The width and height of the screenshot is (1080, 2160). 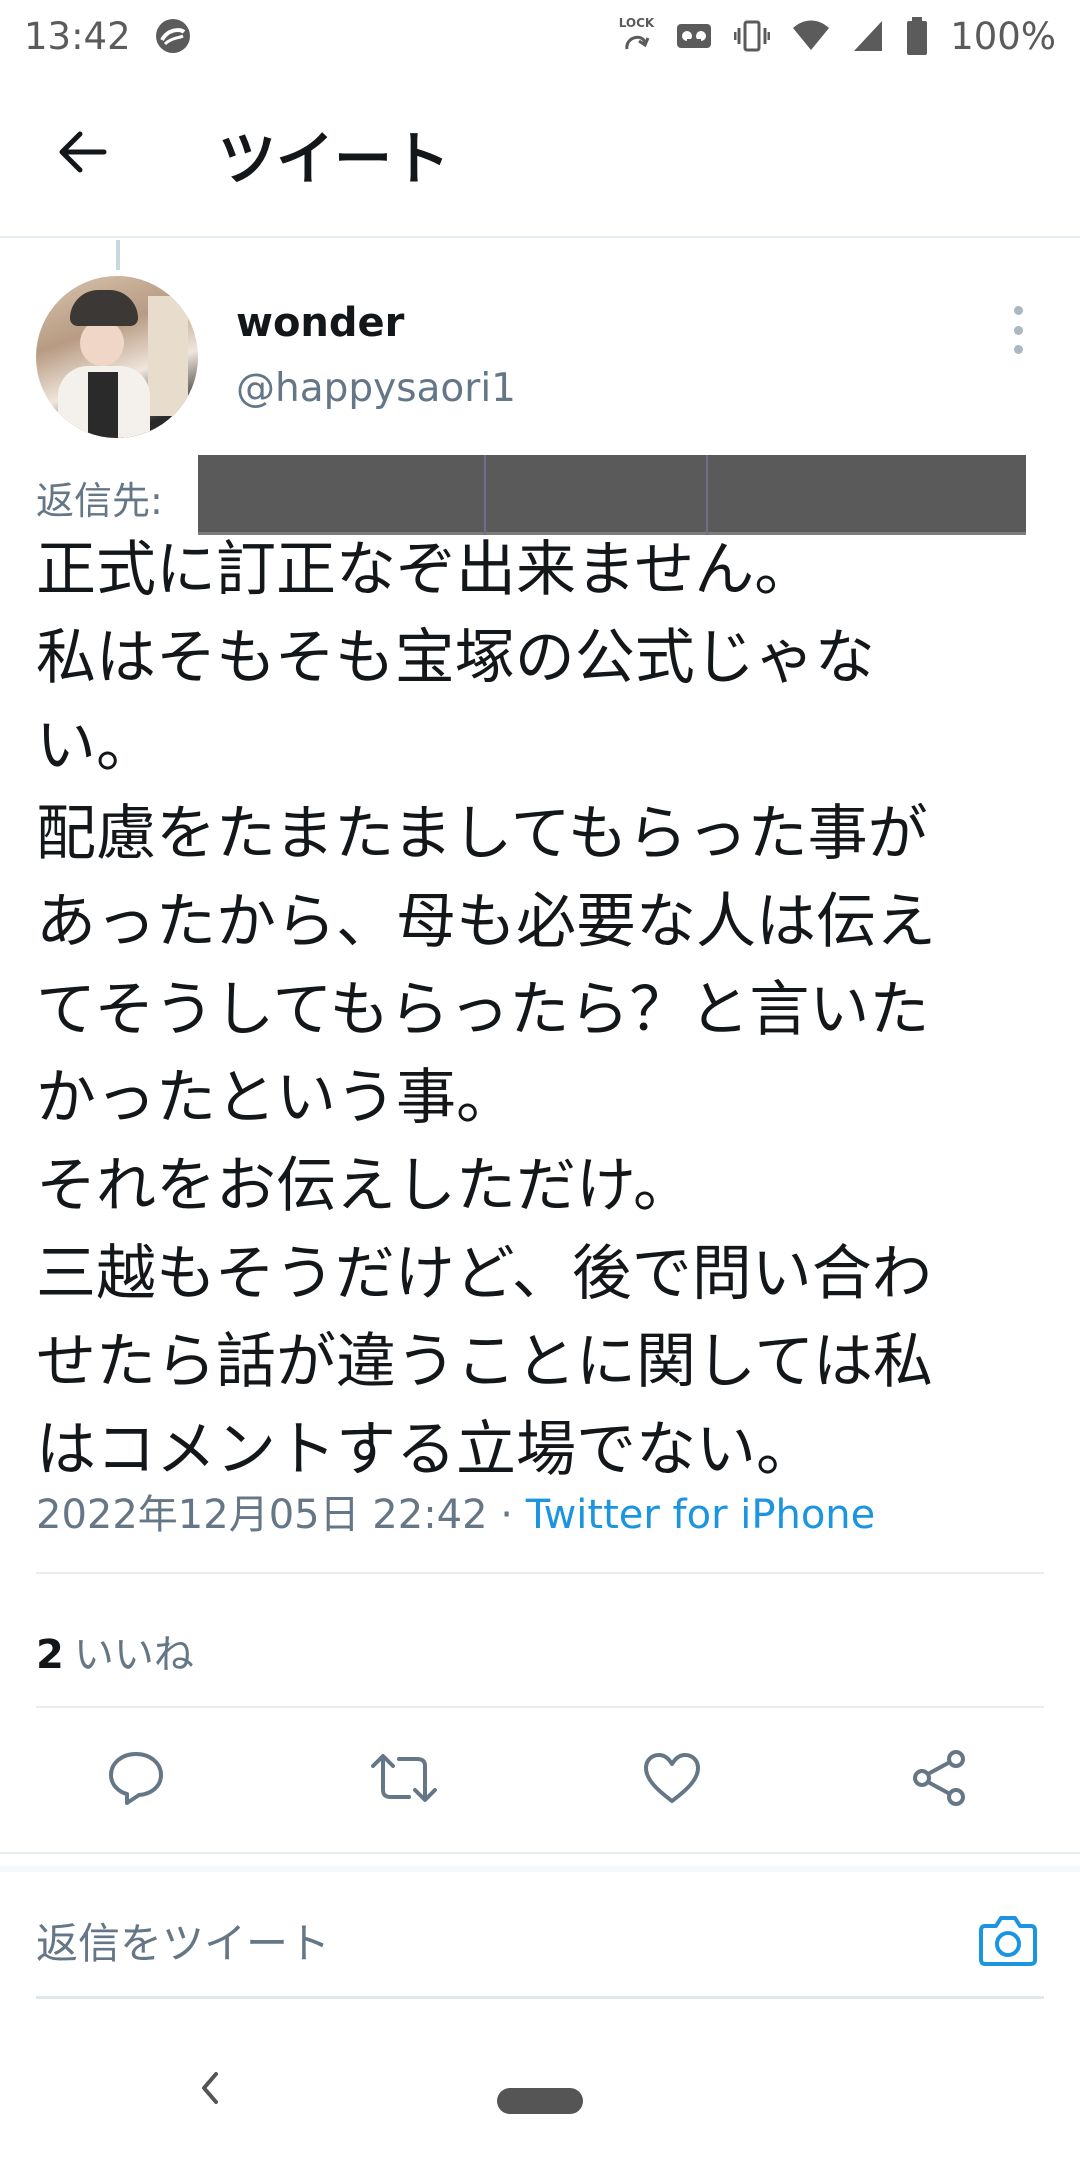 What do you see at coordinates (77, 36) in the screenshot?
I see `status-time: 13:42` at bounding box center [77, 36].